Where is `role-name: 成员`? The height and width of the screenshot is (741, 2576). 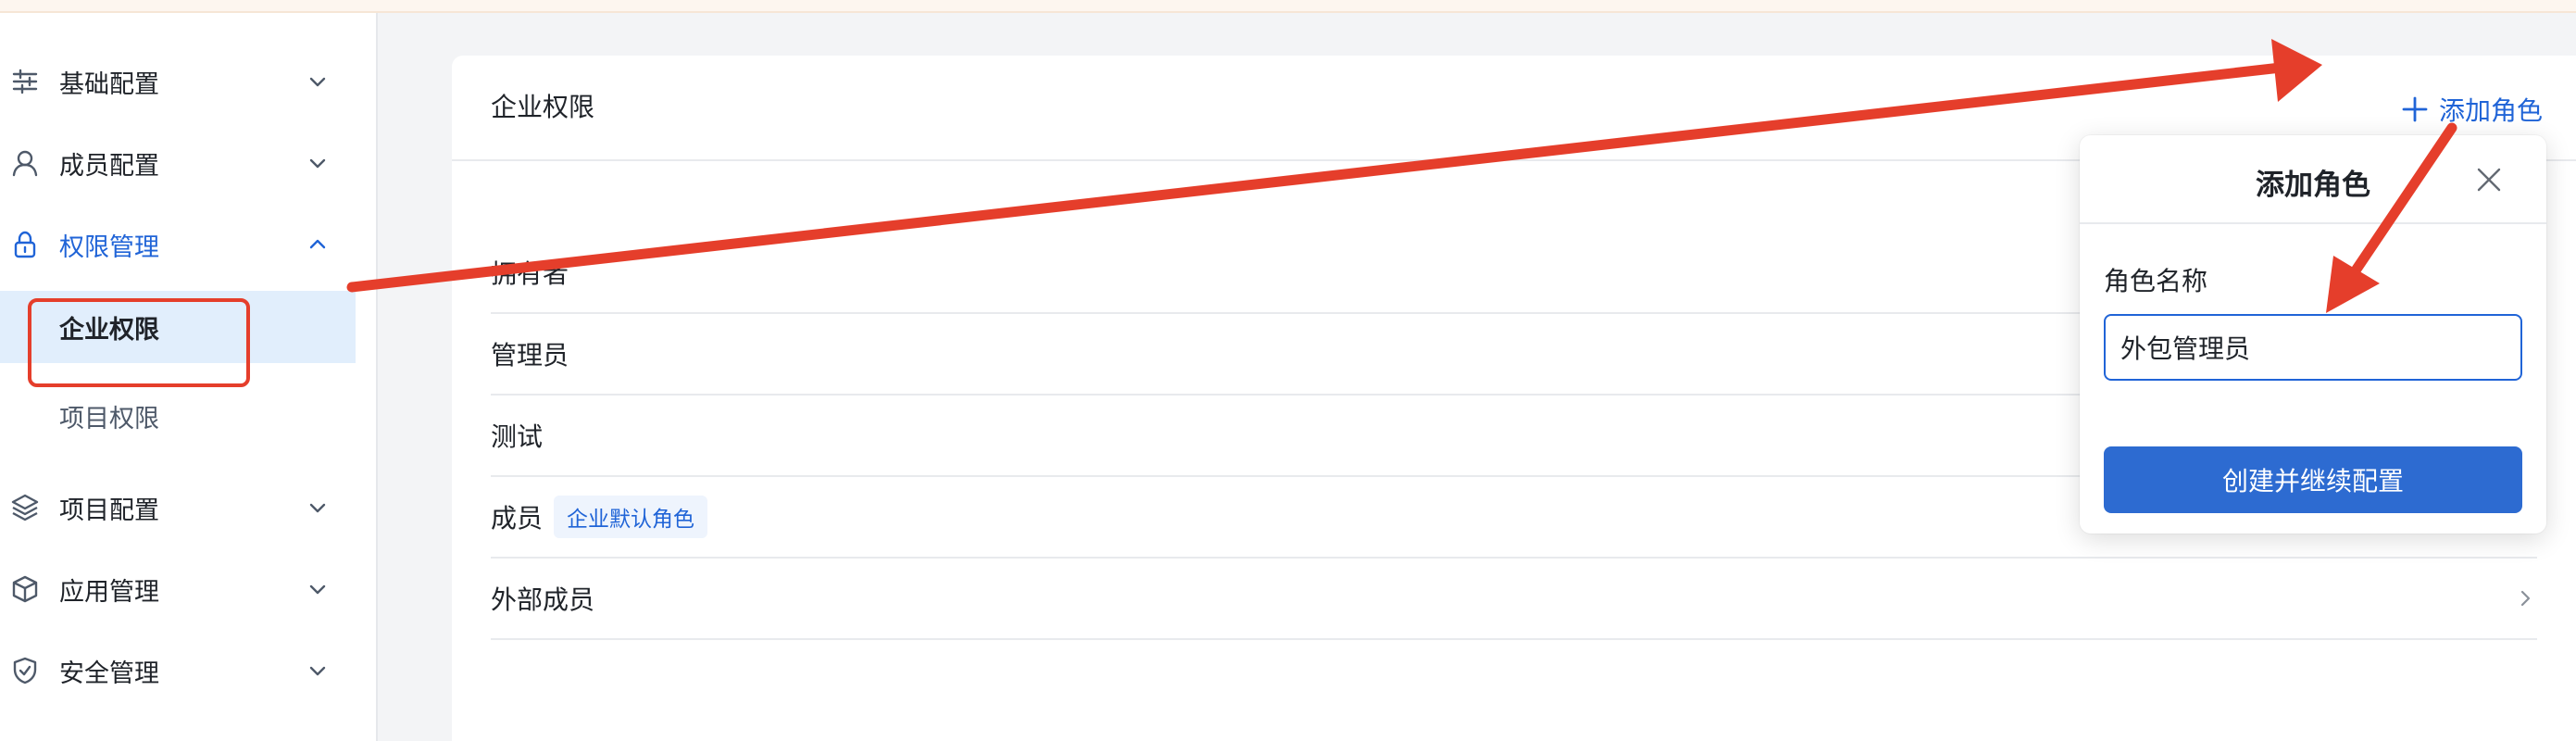 role-name: 成员 is located at coordinates (517, 518).